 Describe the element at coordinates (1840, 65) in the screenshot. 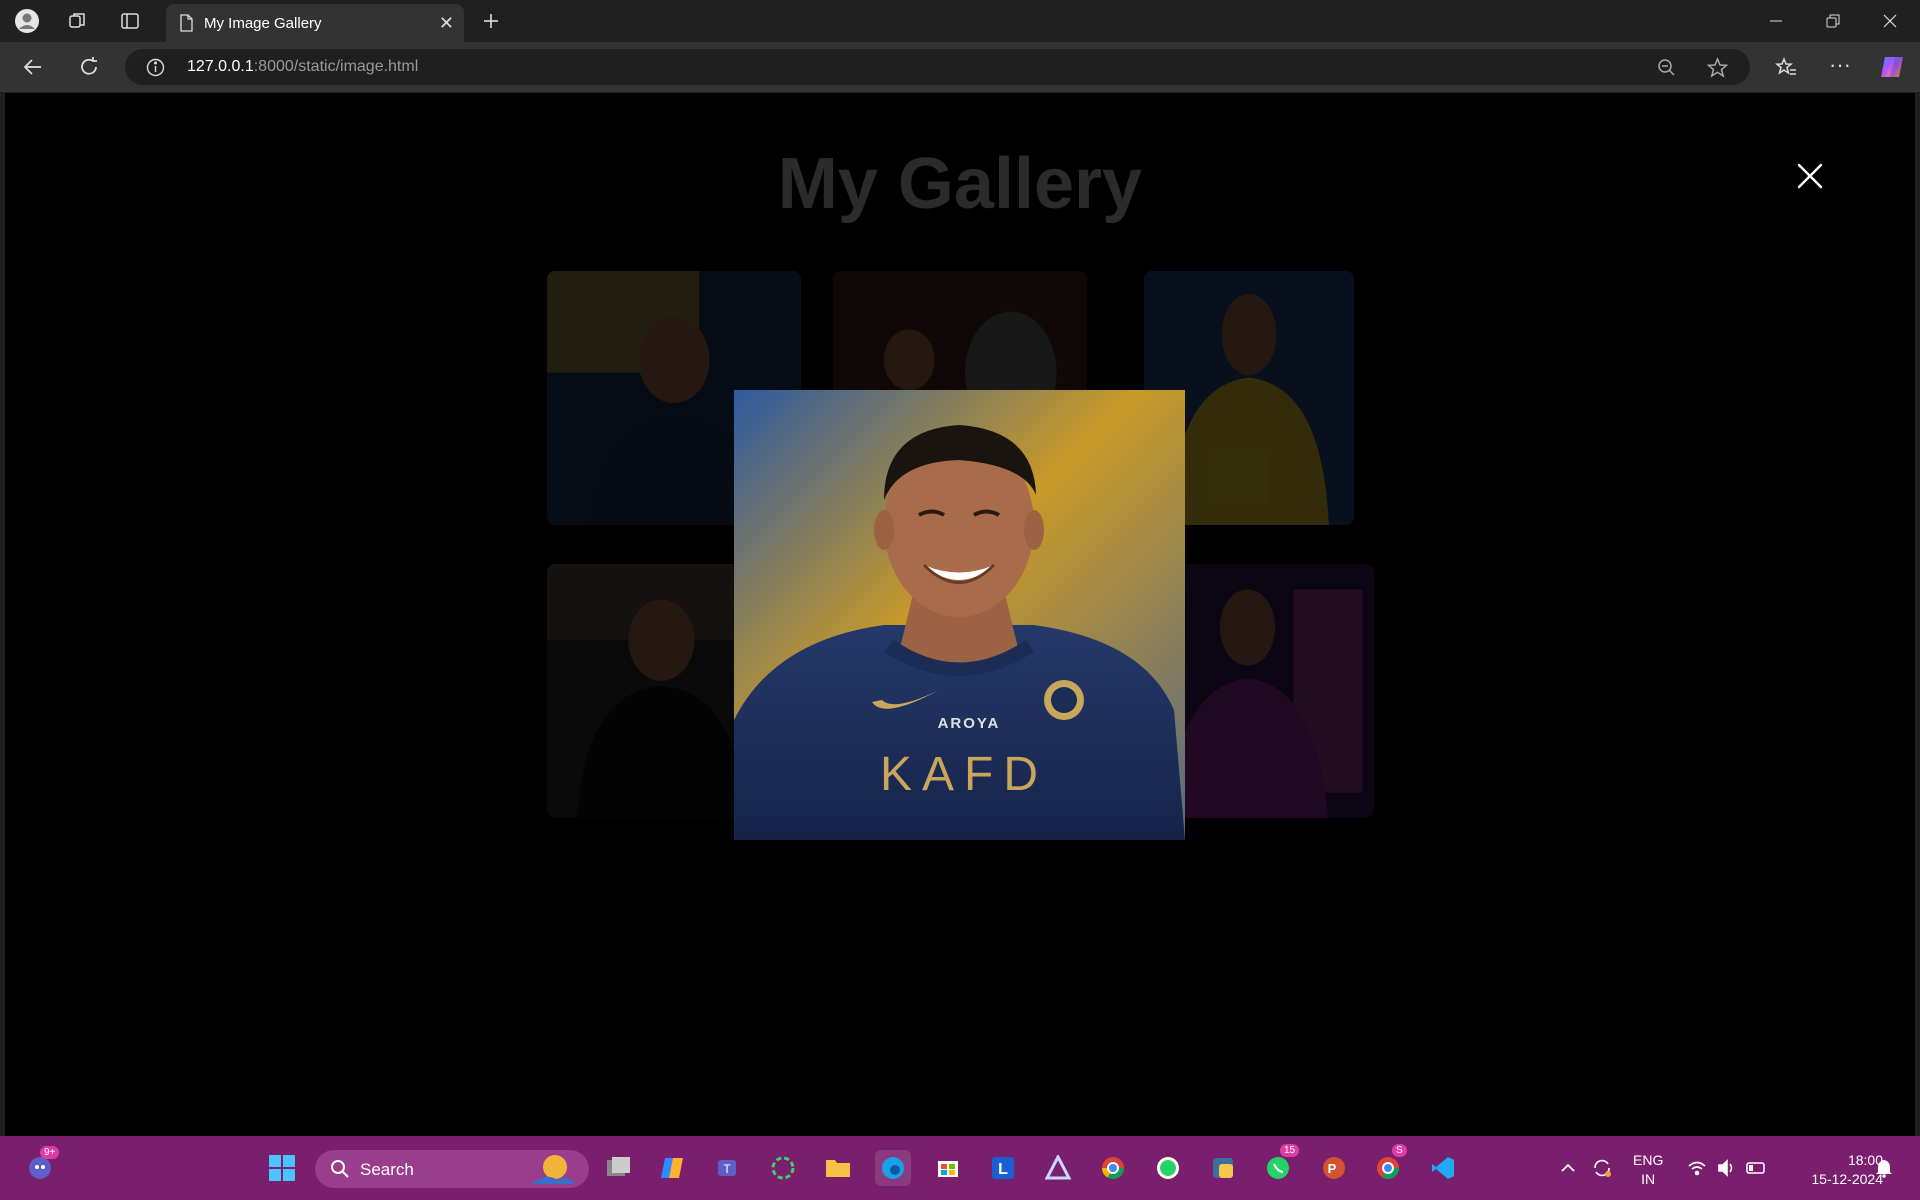

I see `more-options-icon: ···` at that location.